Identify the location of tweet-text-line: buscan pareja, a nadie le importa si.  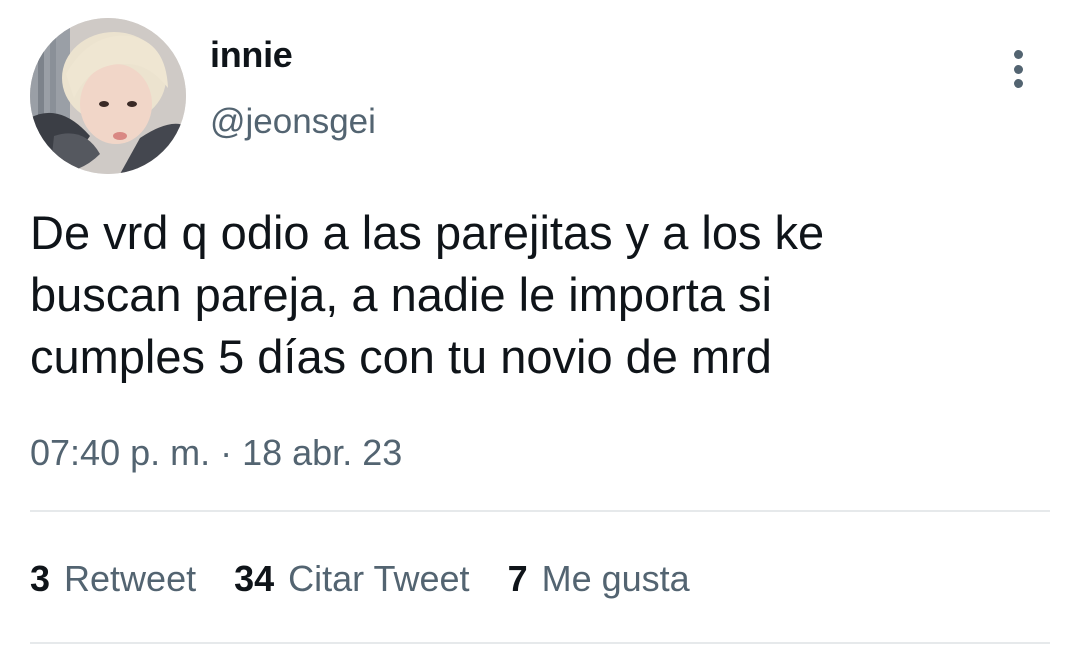
(401, 294).